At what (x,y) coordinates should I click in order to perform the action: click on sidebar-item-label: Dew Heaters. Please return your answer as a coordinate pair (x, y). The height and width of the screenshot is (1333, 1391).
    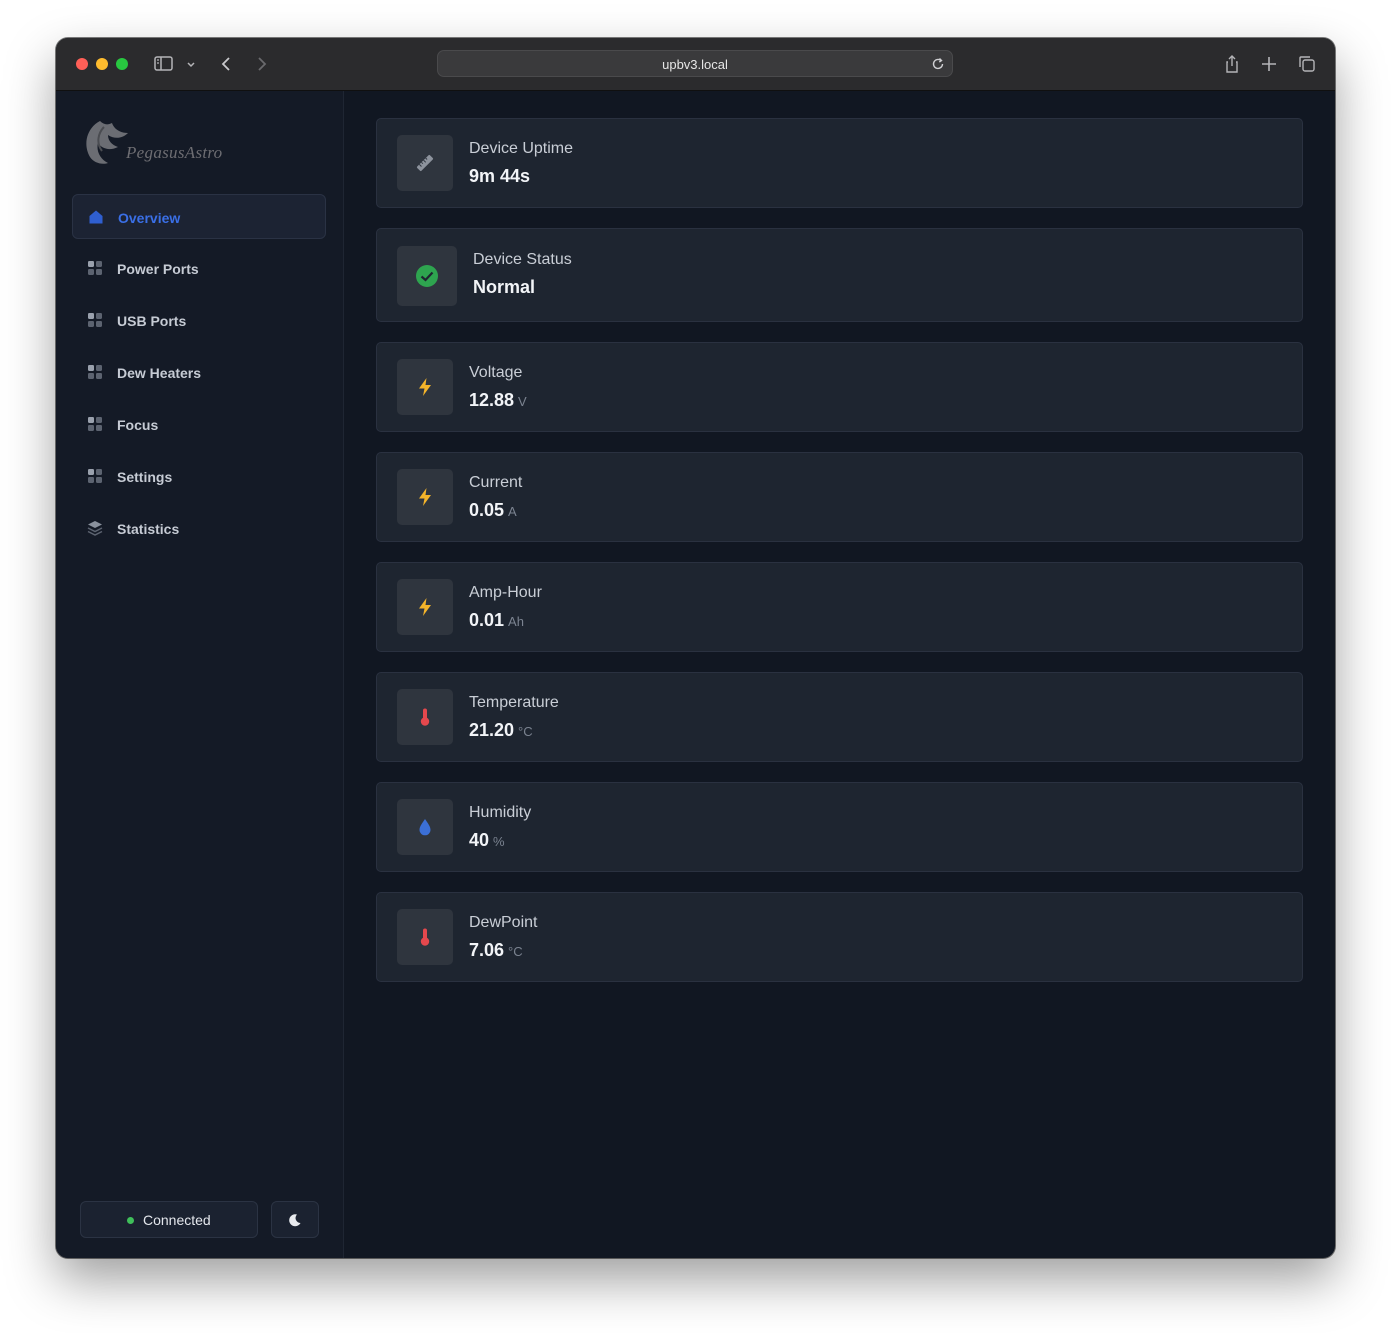
    Looking at the image, I should click on (159, 373).